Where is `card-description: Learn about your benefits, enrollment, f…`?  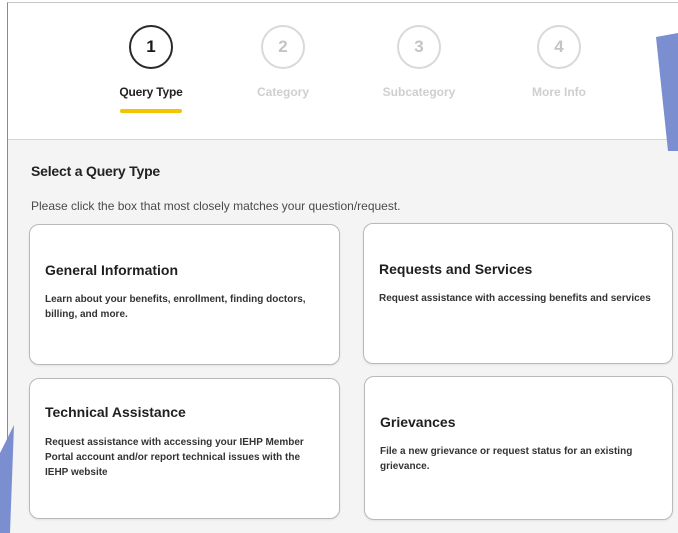 card-description: Learn about your benefits, enrollment, f… is located at coordinates (175, 307).